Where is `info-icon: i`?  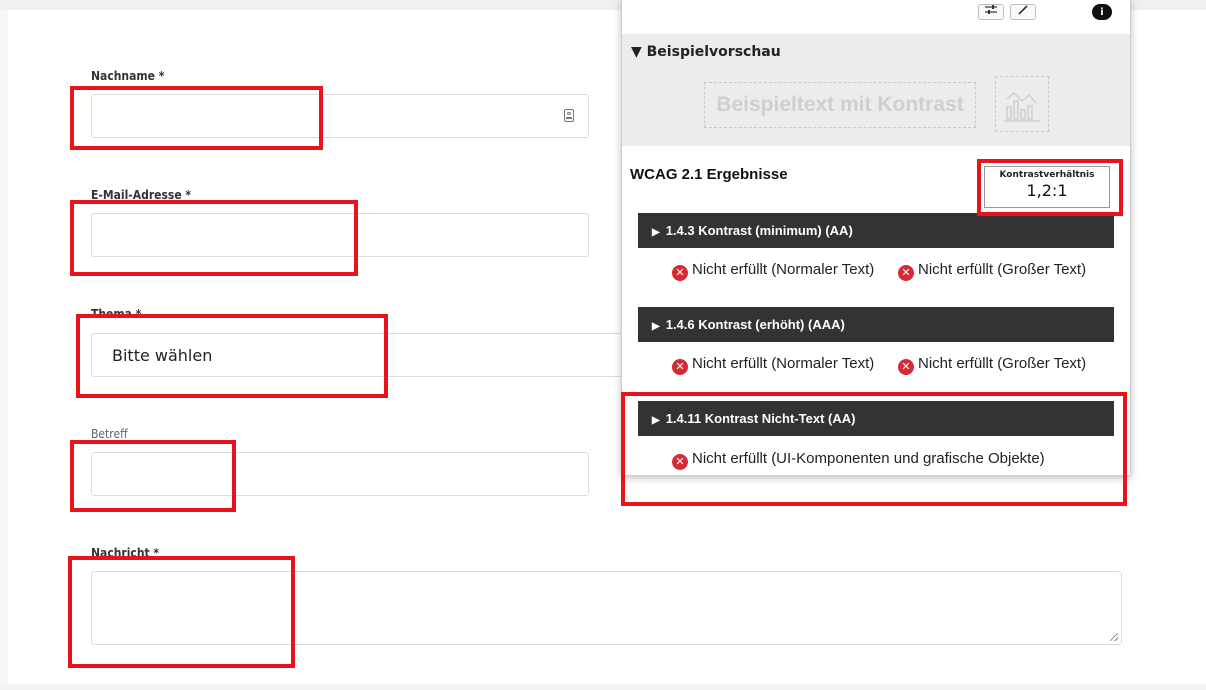 info-icon: i is located at coordinates (1102, 12).